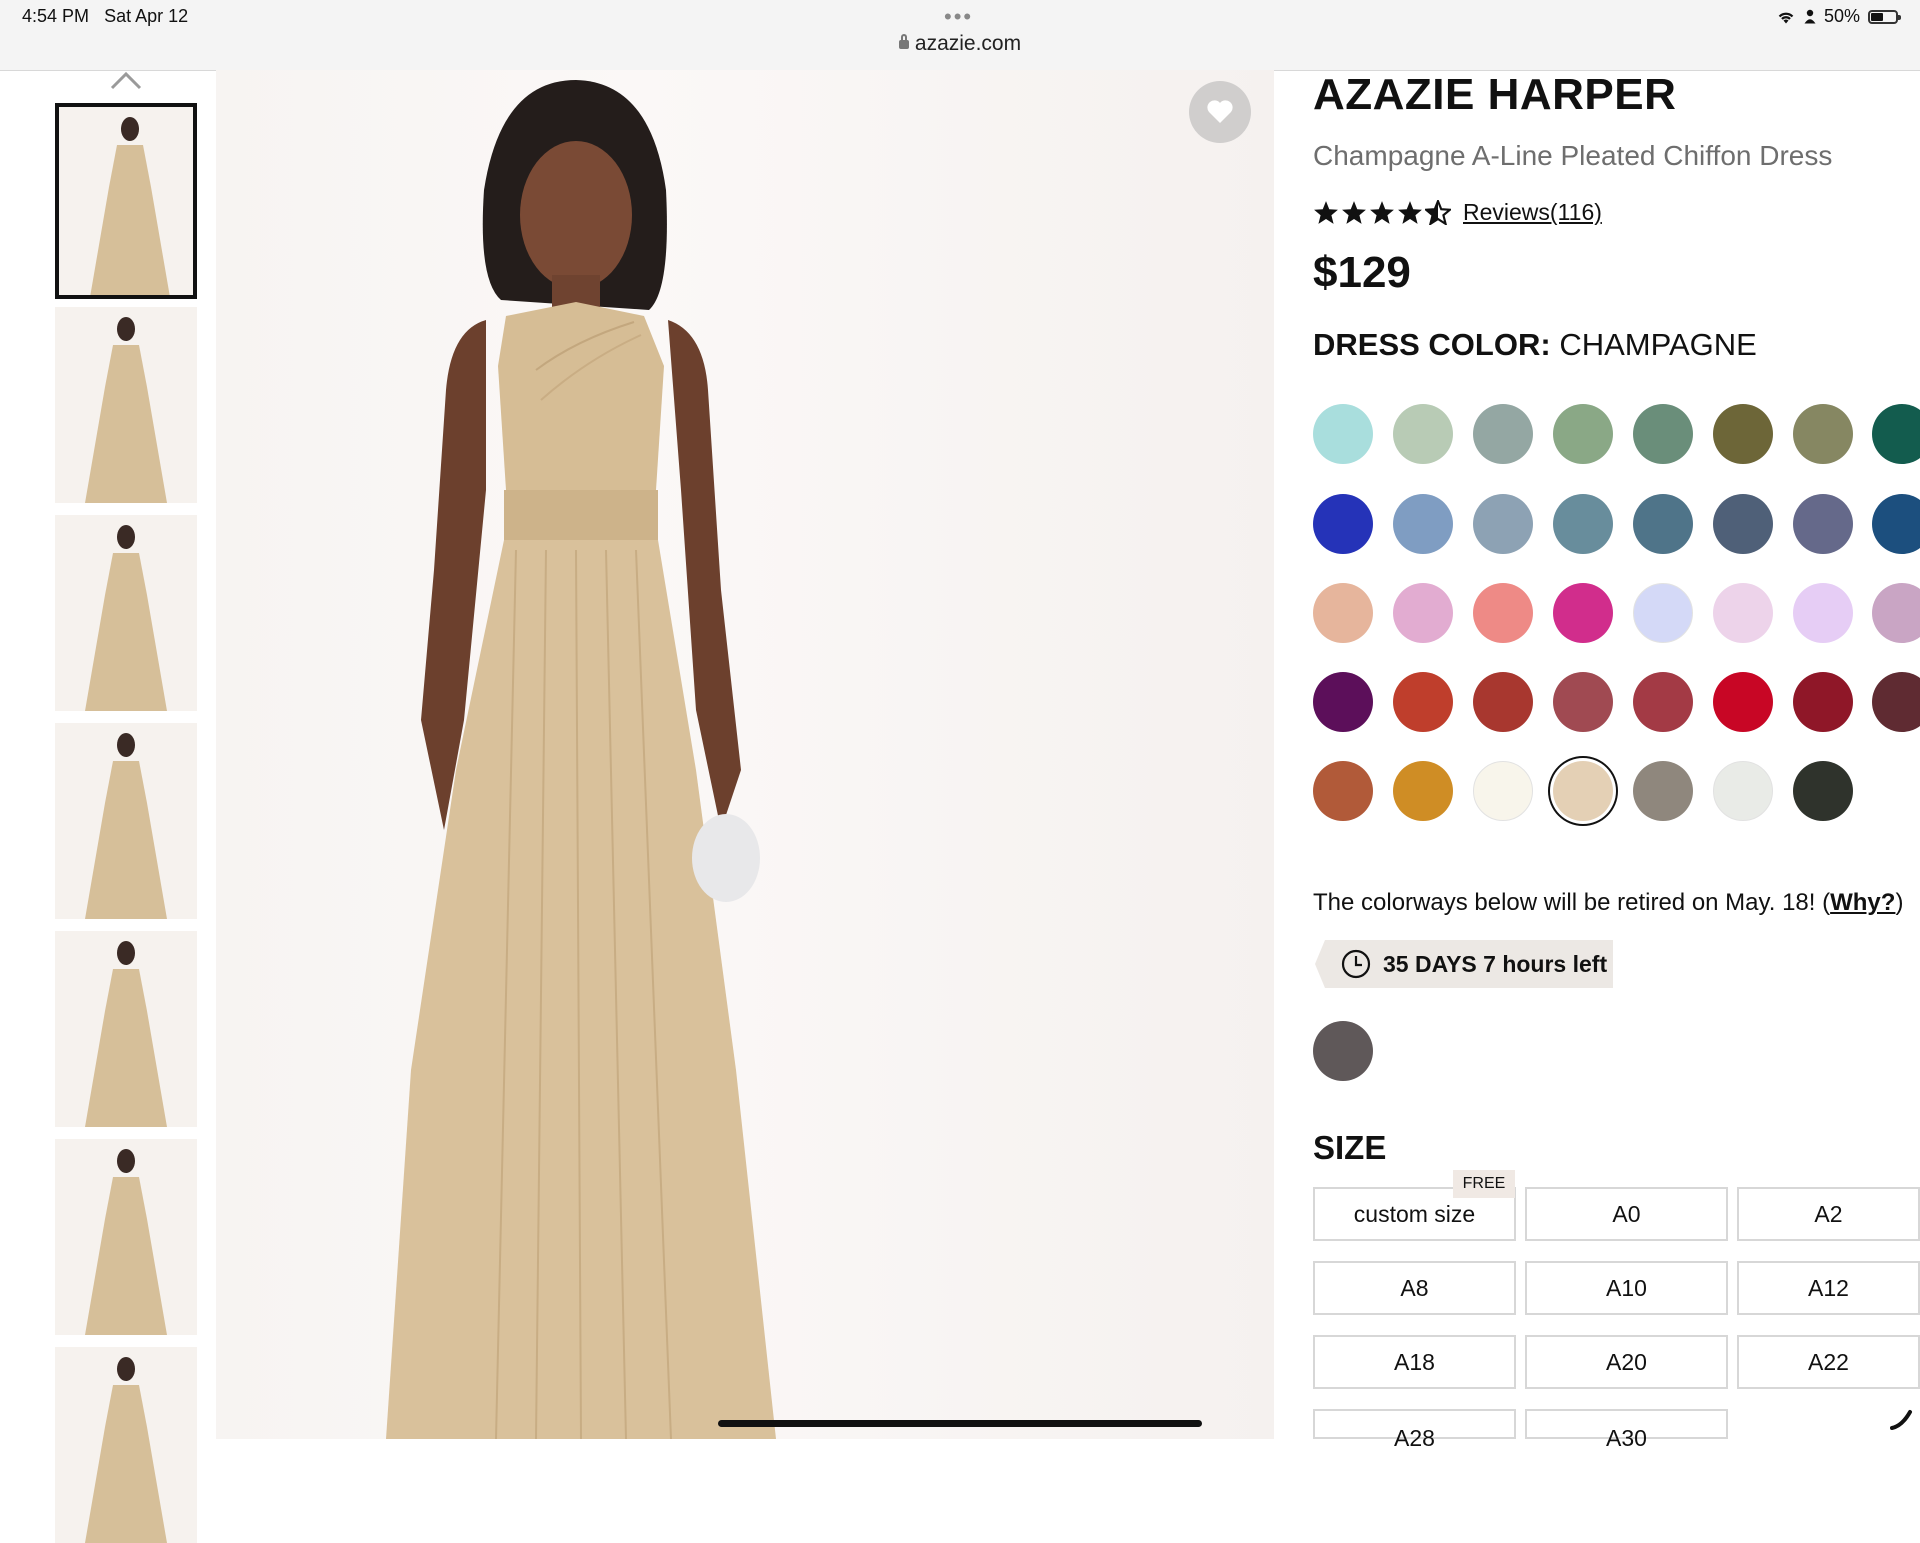 This screenshot has height=1543, width=1920. Describe the element at coordinates (1658, 344) in the screenshot. I see `selected-color-name: CHAMPAGNE` at that location.